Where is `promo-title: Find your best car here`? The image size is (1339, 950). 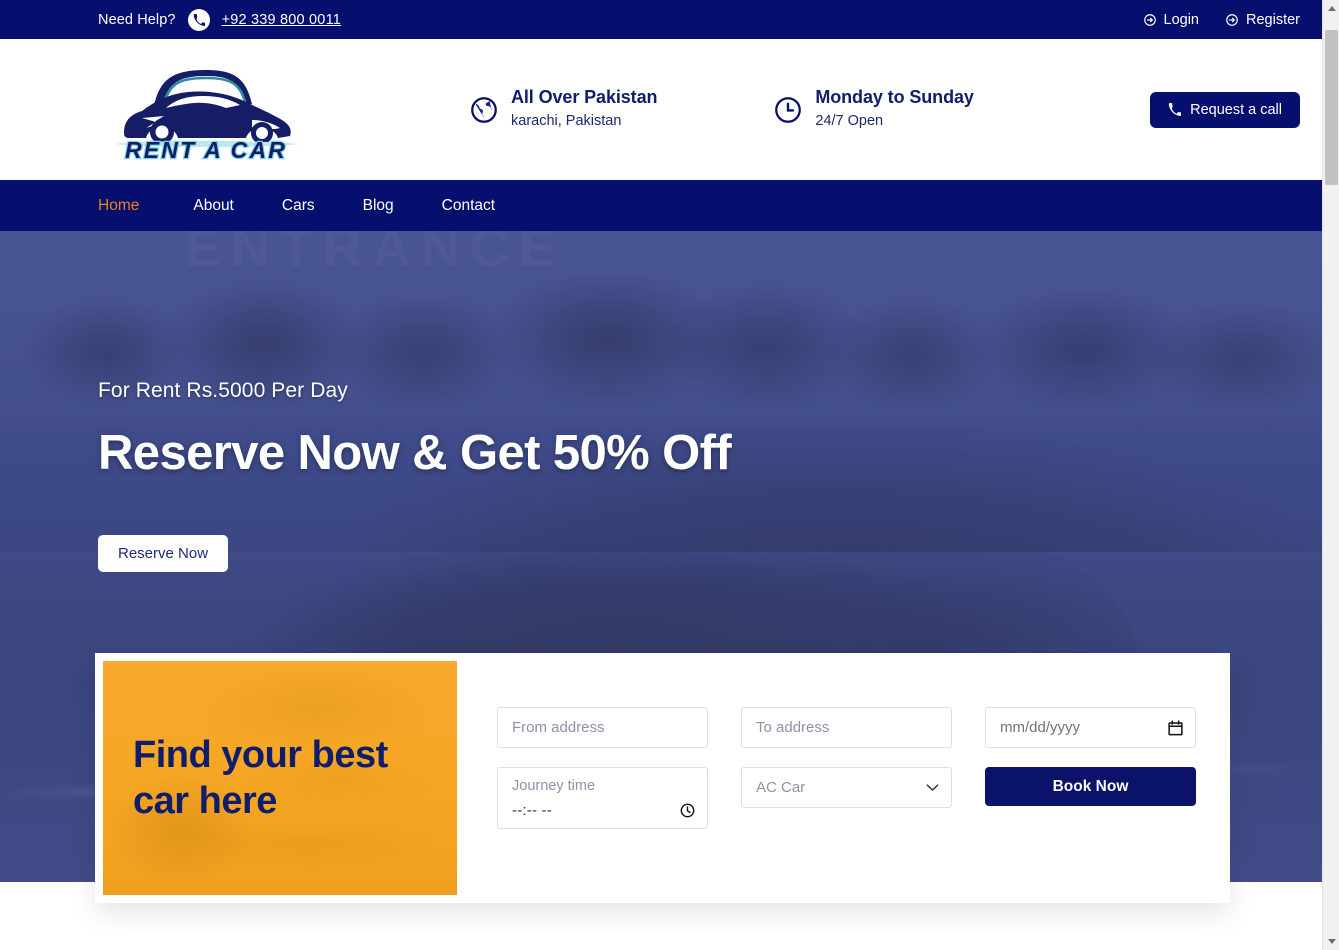 promo-title: Find your best car here is located at coordinates (260, 777).